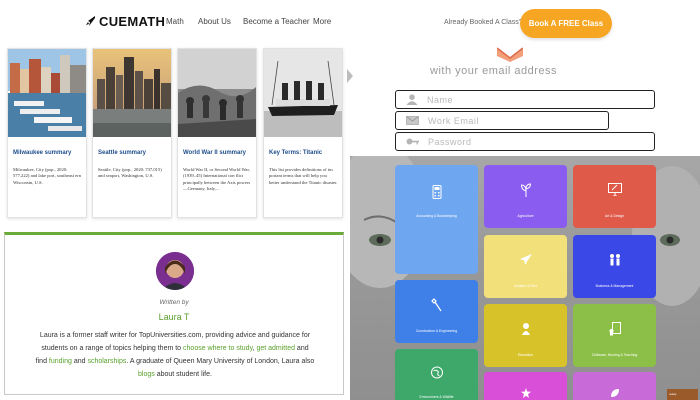  What do you see at coordinates (436, 219) in the screenshot?
I see `category-tile-accounting: Accounting & Bookkeeping` at bounding box center [436, 219].